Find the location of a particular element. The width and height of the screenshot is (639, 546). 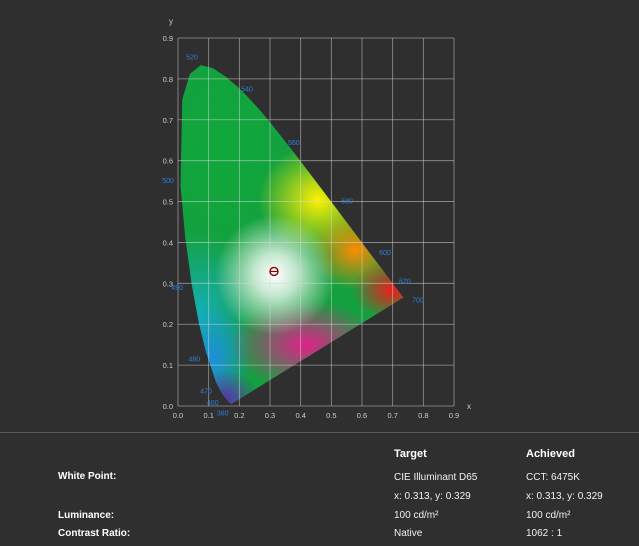

section-divider is located at coordinates (319, 432).